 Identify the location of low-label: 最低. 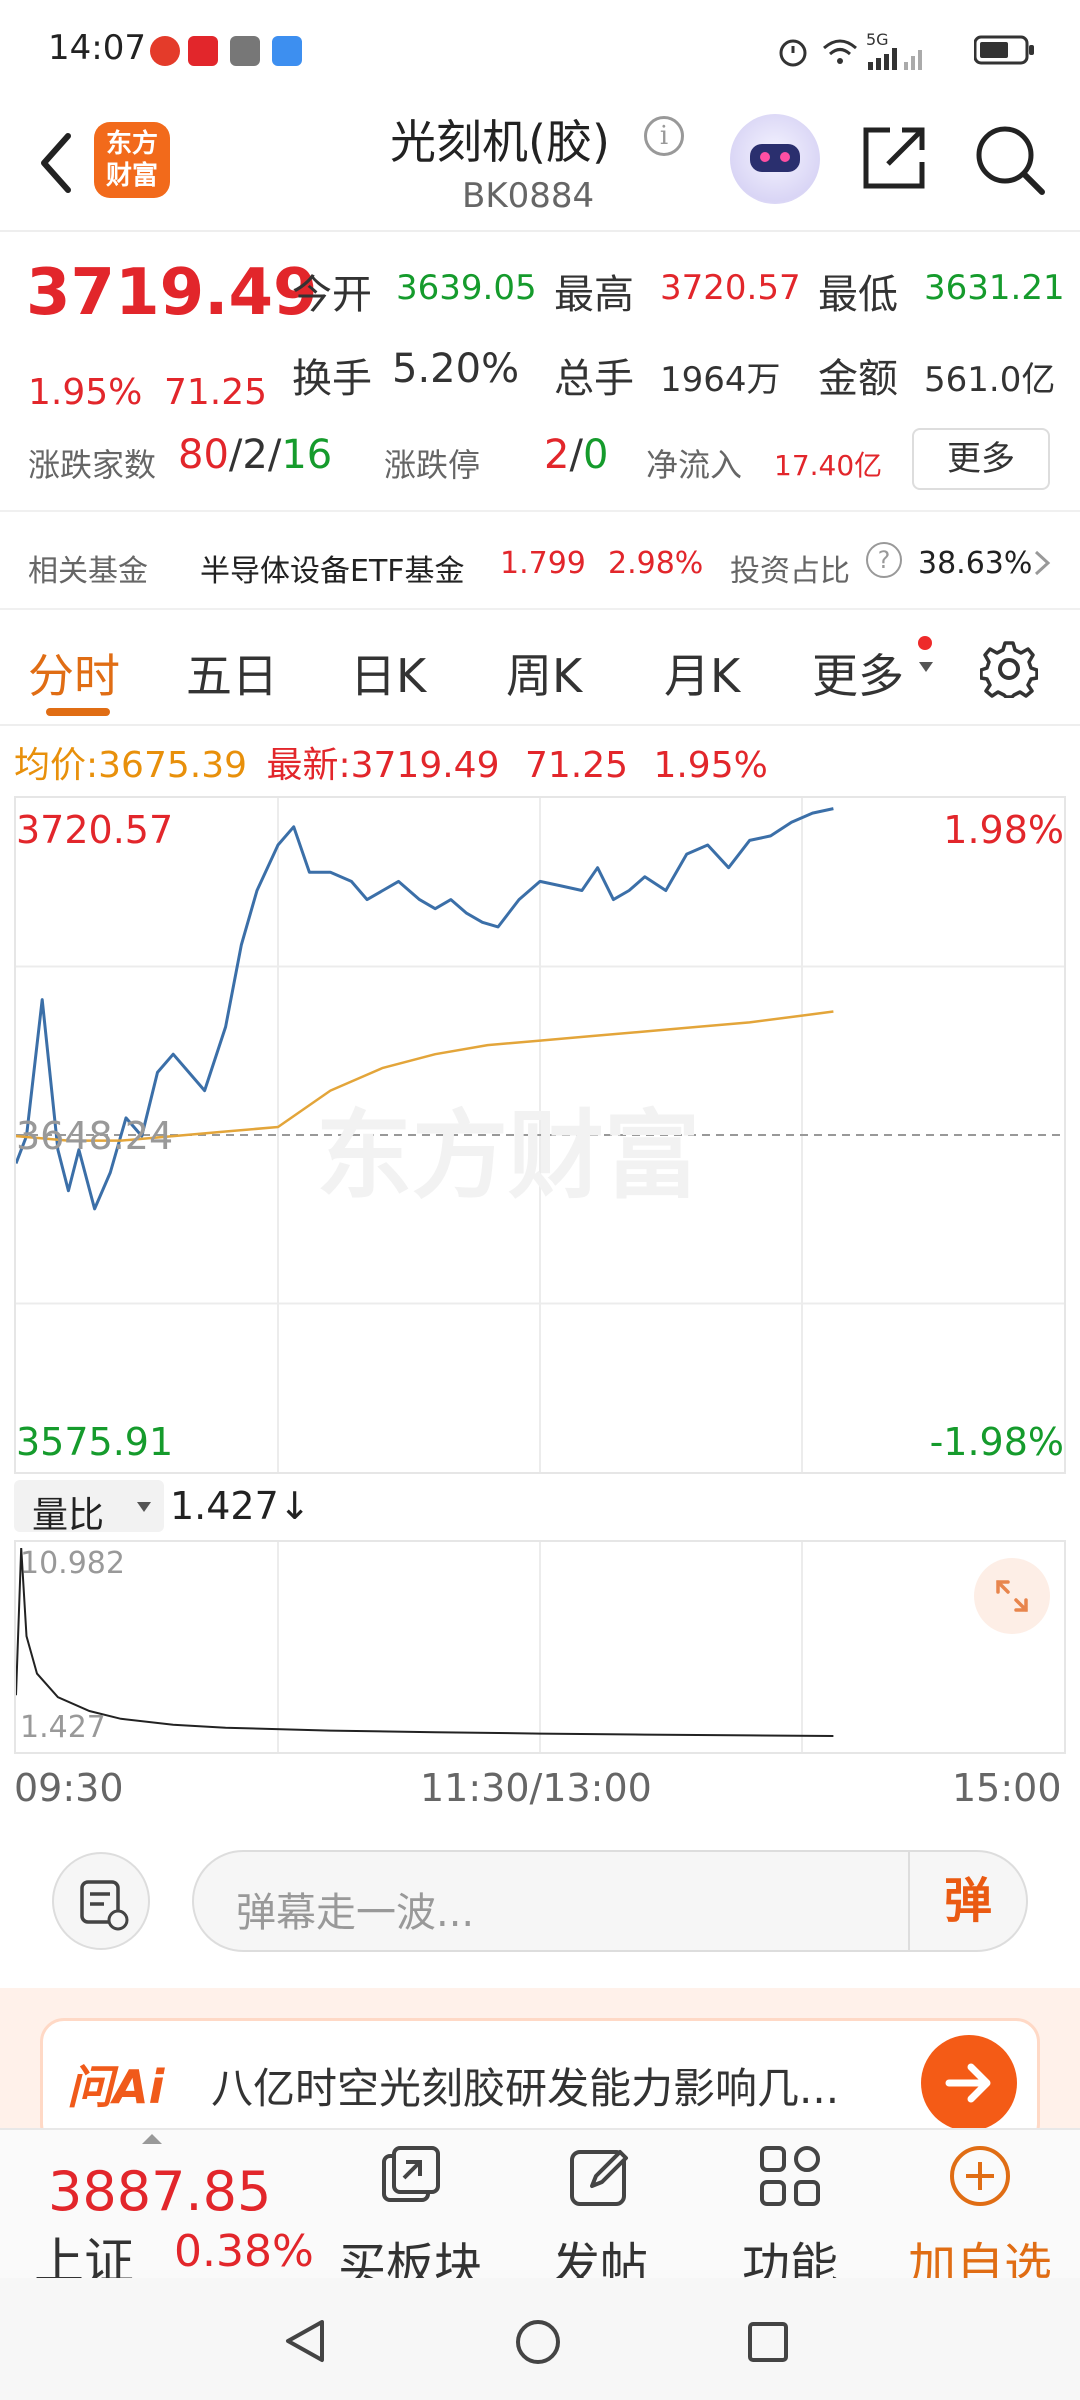
(858, 295).